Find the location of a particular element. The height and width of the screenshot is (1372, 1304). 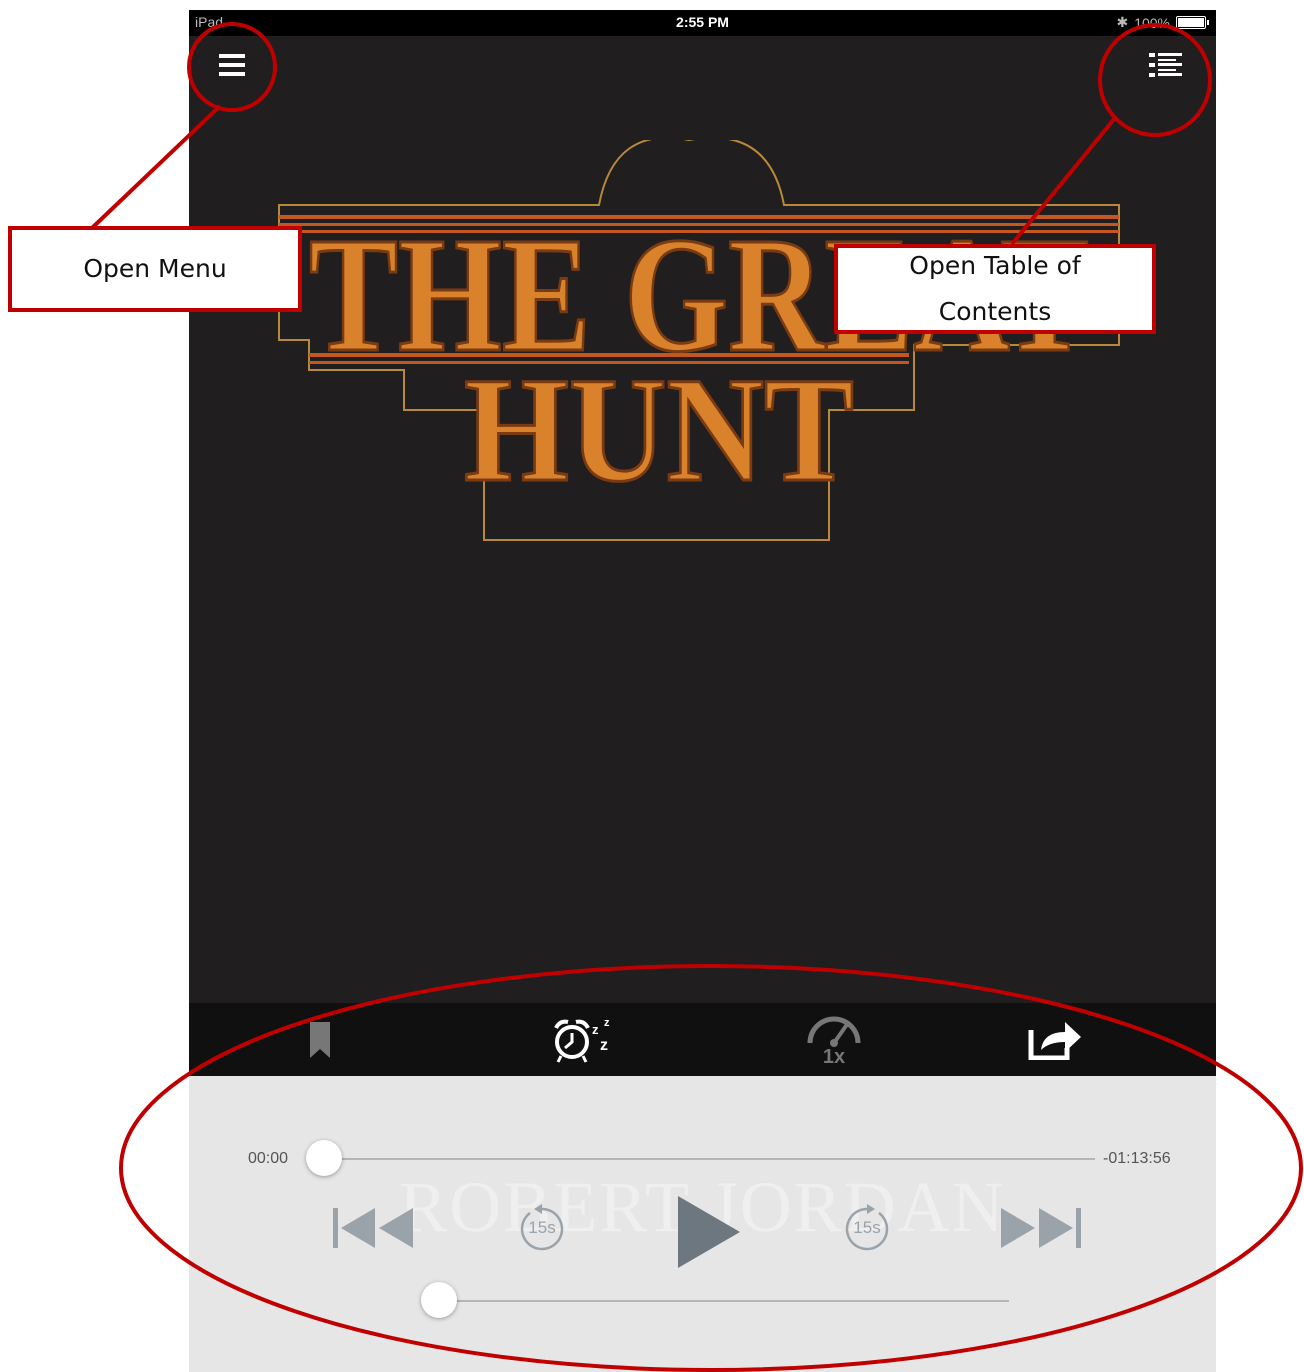

share-icon is located at coordinates (1054, 1041).